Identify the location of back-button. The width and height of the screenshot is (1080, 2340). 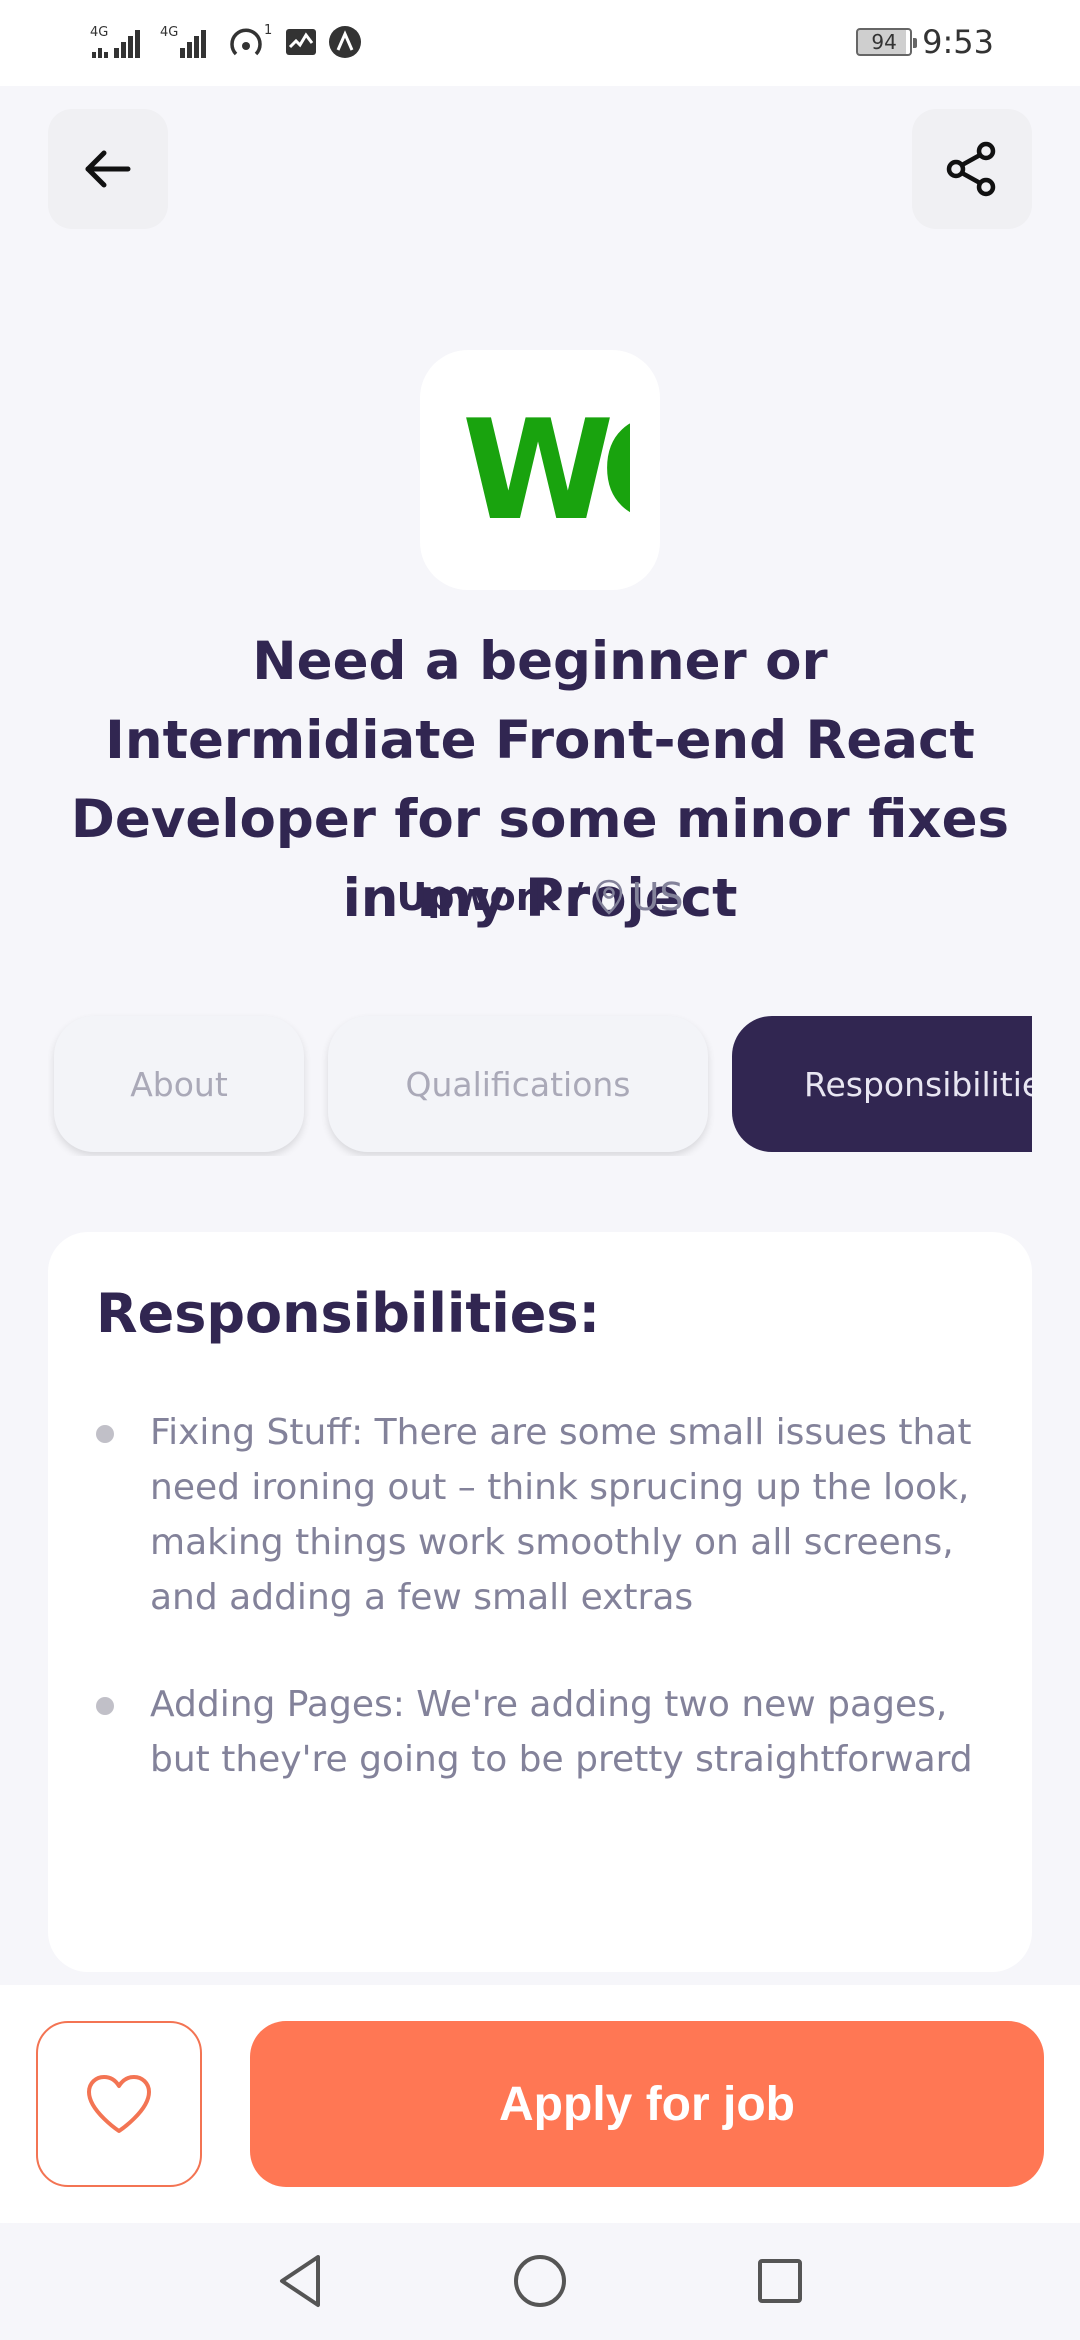
(108, 169).